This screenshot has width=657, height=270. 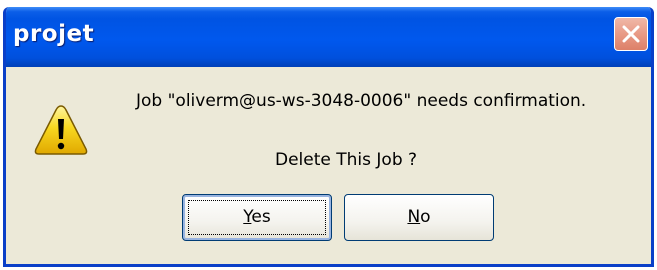 I want to click on close-icon, so click(x=631, y=34).